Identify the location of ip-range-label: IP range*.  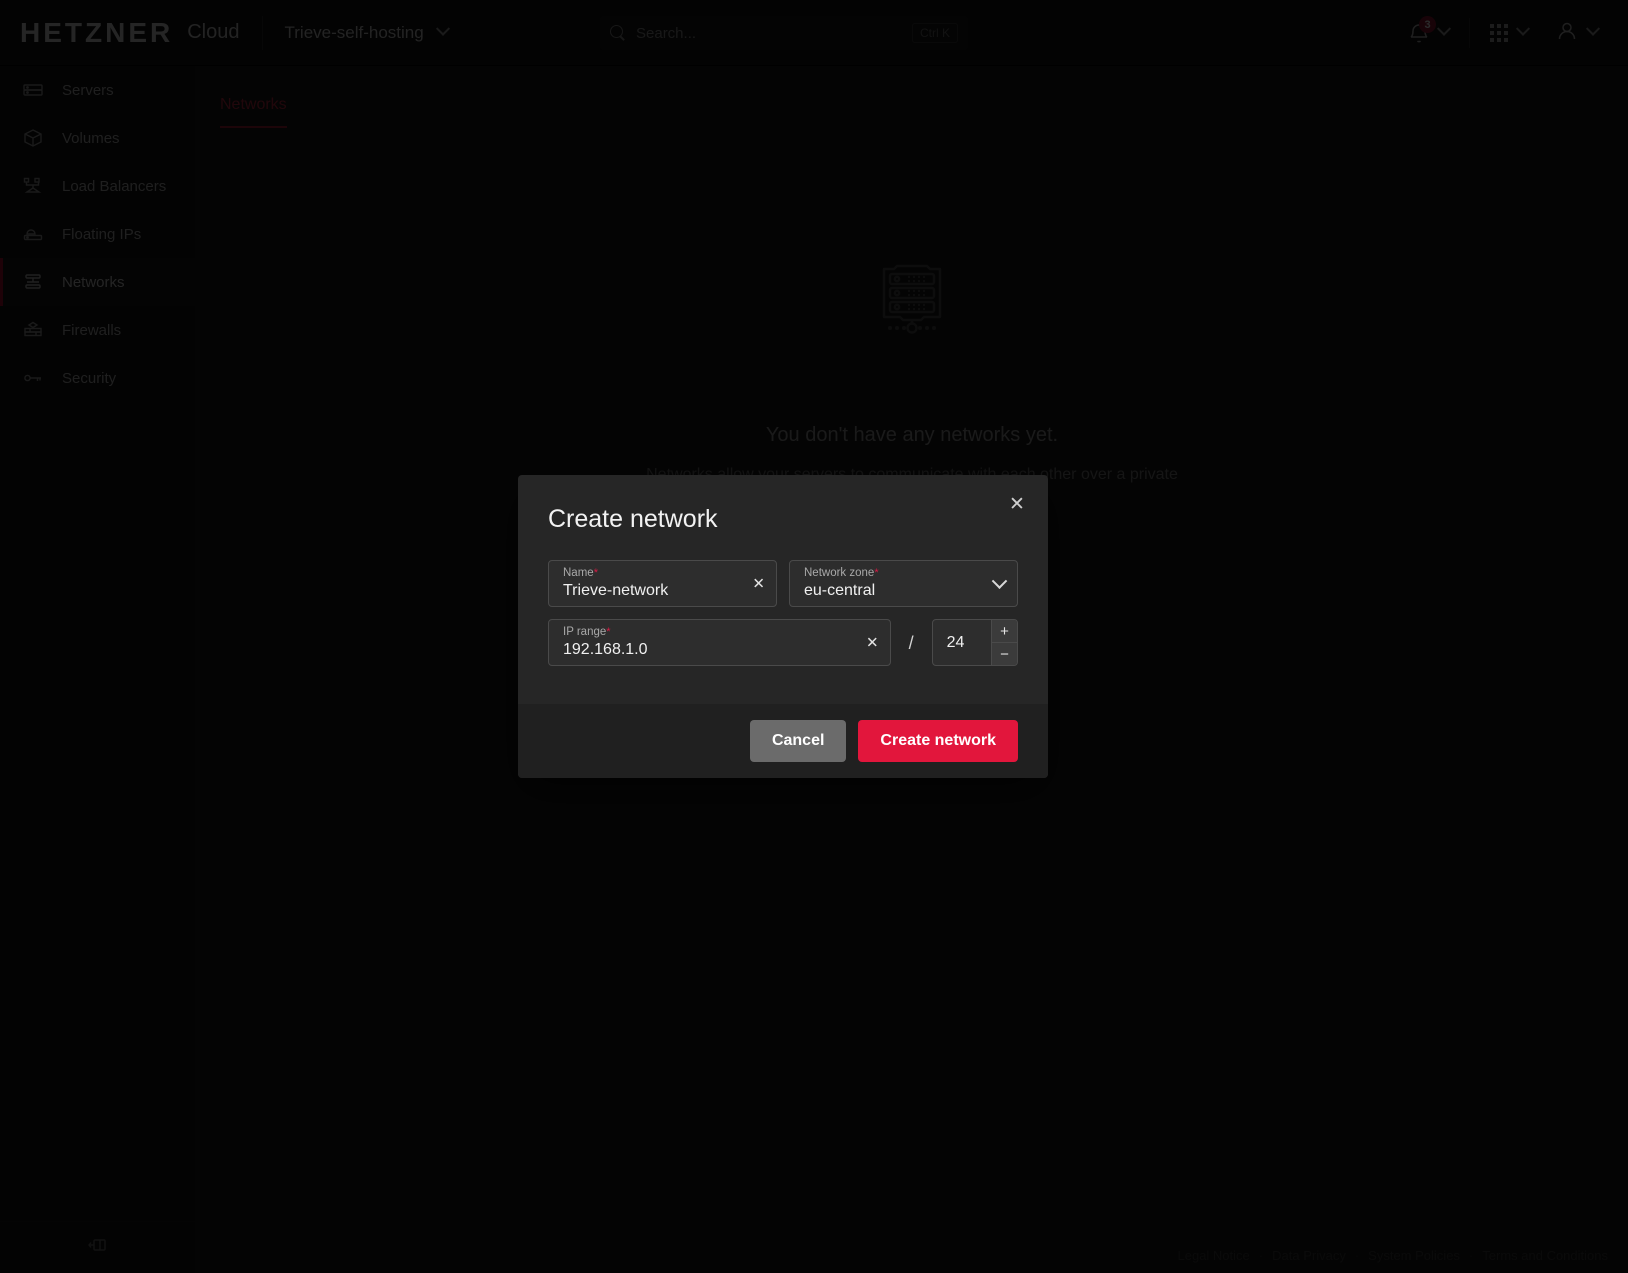
(708, 632).